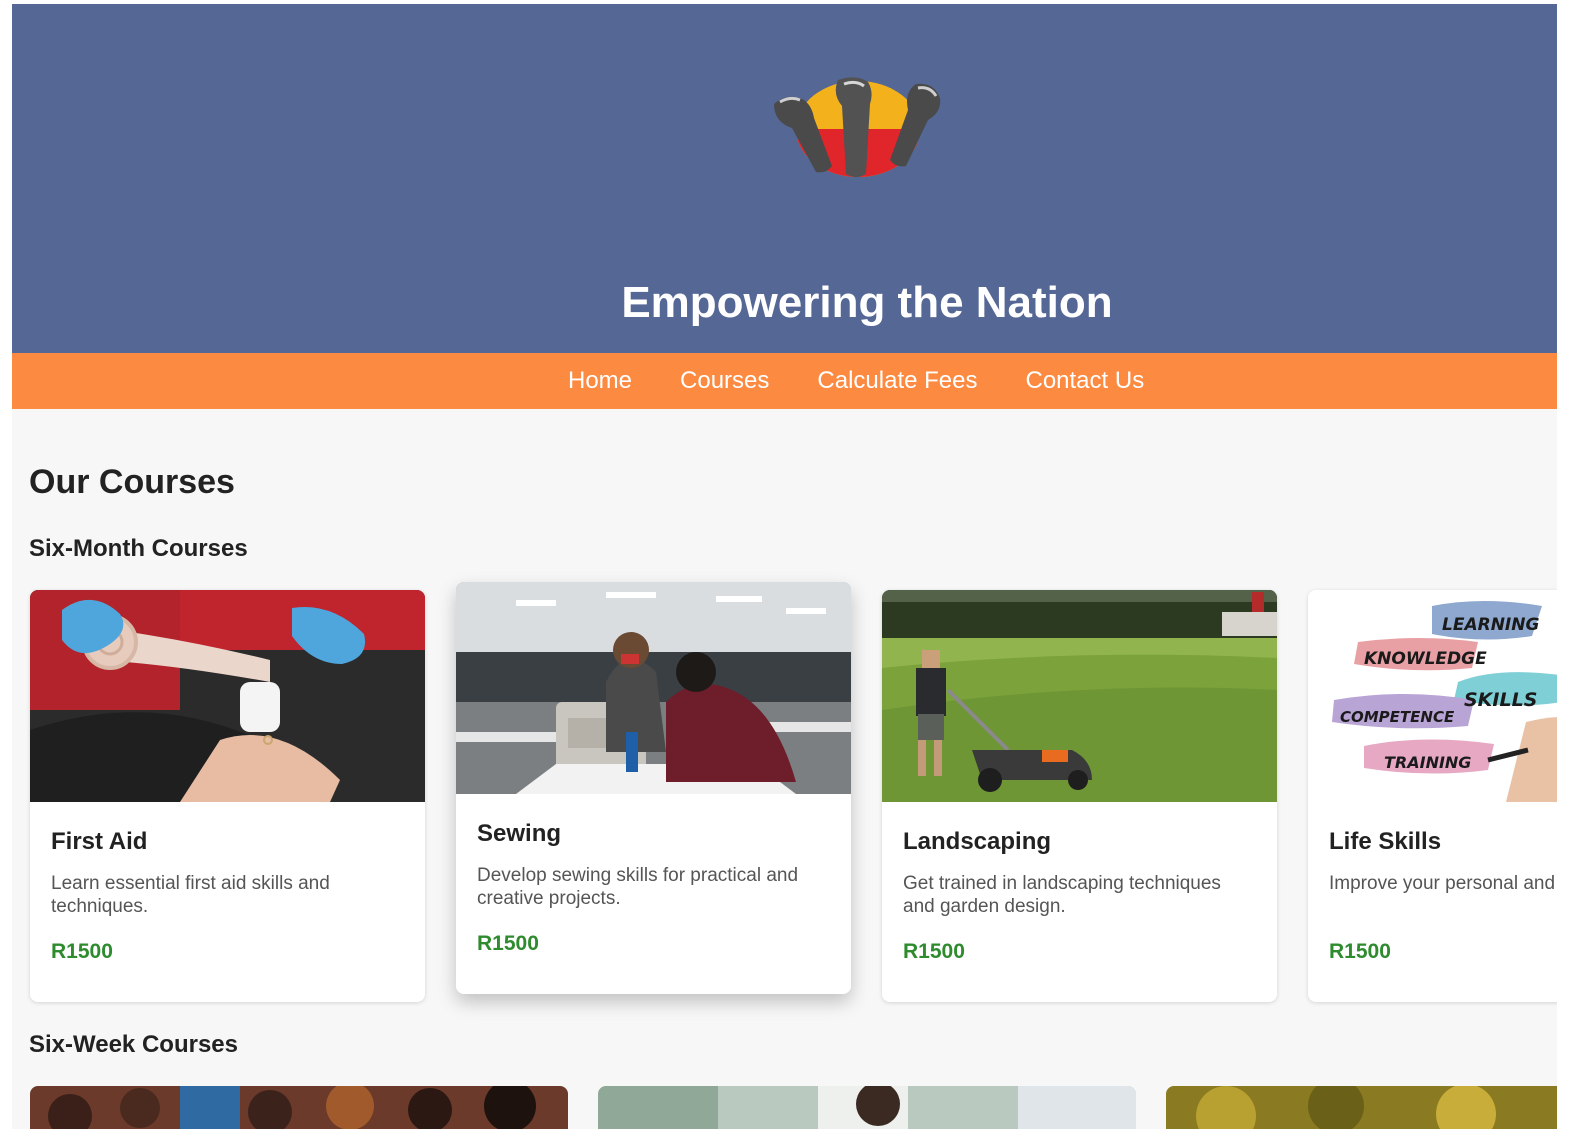 The image size is (1586, 1129). I want to click on nav-courses-link: Courses, so click(724, 381).